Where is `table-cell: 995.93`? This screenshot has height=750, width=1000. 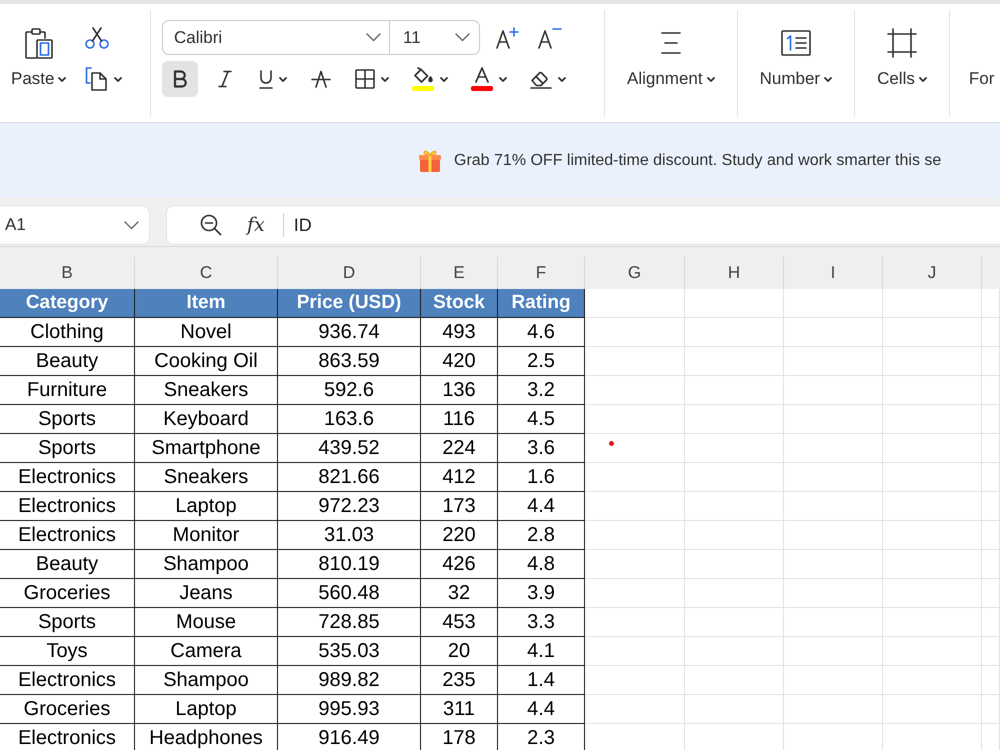
table-cell: 995.93 is located at coordinates (349, 709).